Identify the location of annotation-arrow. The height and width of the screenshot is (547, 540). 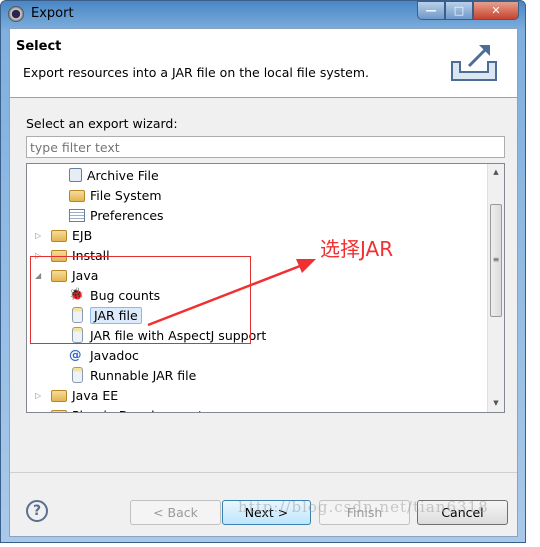
(231, 293).